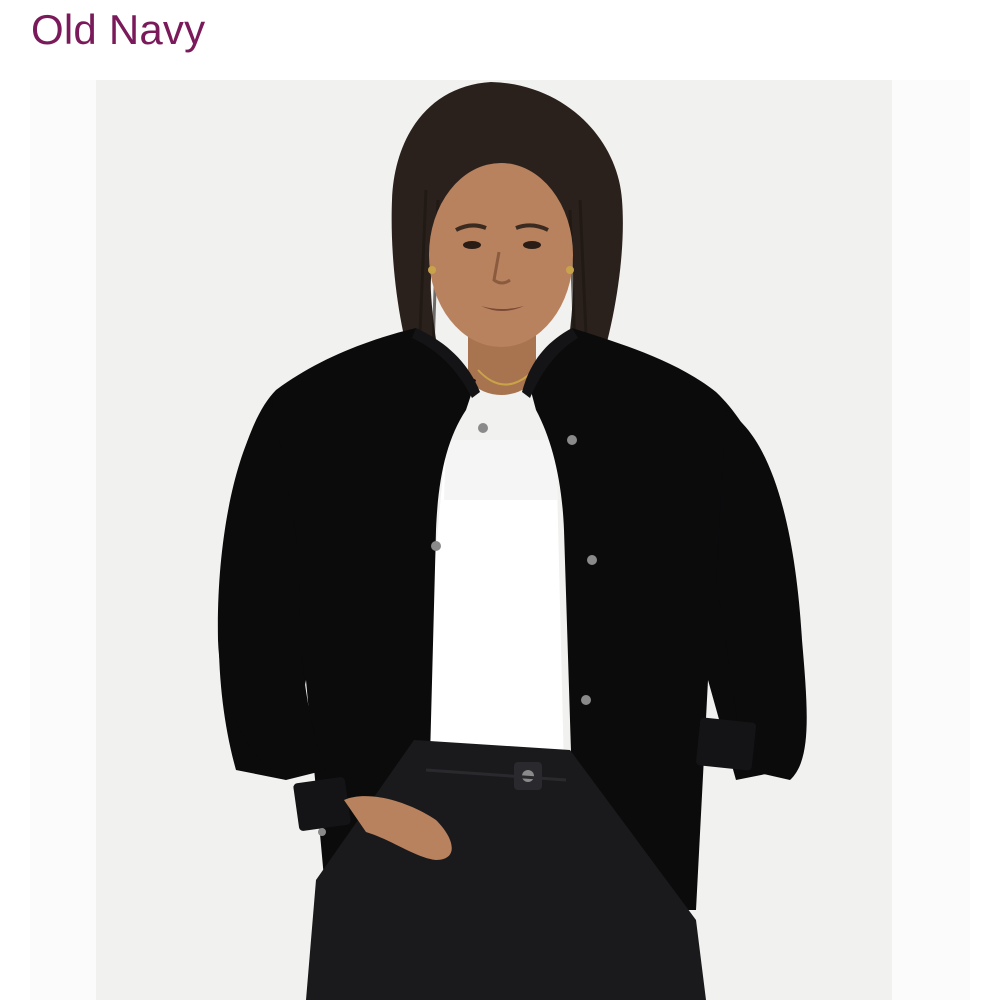  What do you see at coordinates (501, 255) in the screenshot?
I see `face` at bounding box center [501, 255].